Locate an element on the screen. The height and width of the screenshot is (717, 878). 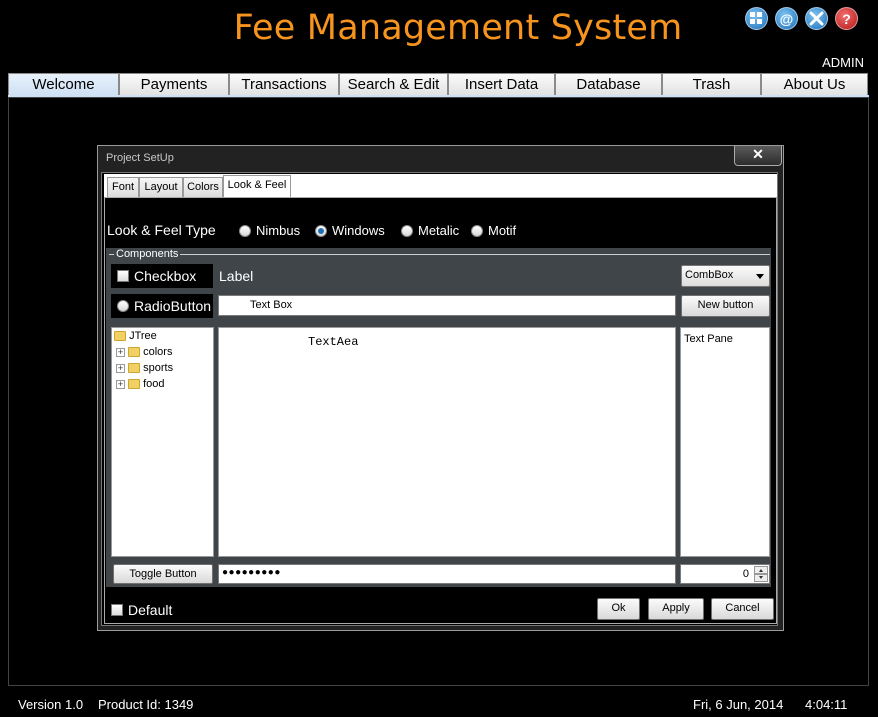
close-button: ✕ is located at coordinates (758, 156).